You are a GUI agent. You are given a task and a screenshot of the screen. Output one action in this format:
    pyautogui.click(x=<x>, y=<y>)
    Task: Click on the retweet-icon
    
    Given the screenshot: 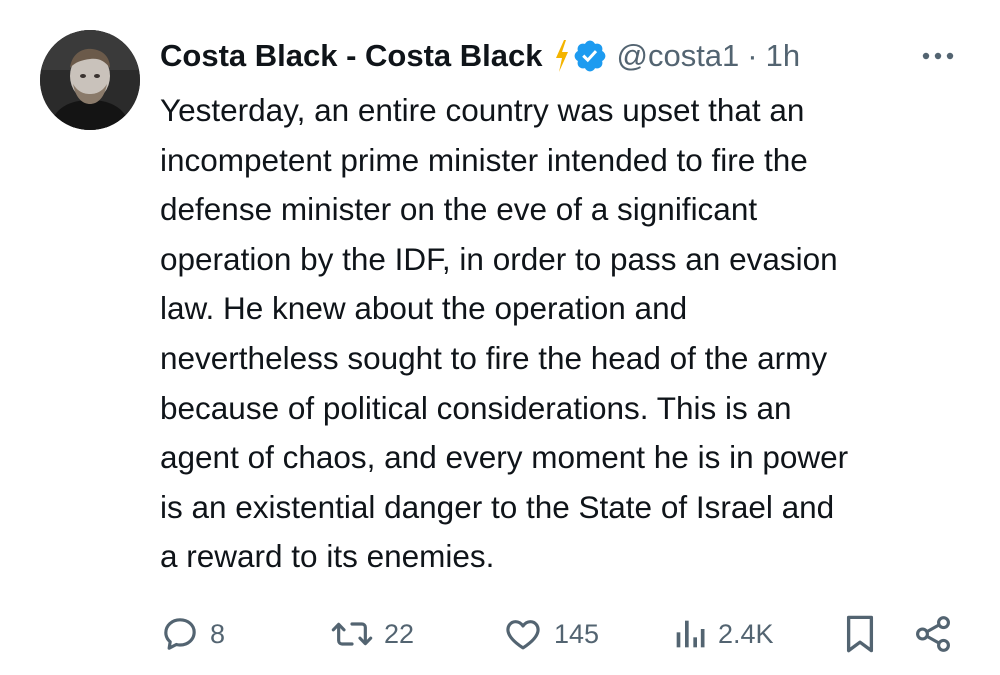 What is the action you would take?
    pyautogui.click(x=352, y=634)
    